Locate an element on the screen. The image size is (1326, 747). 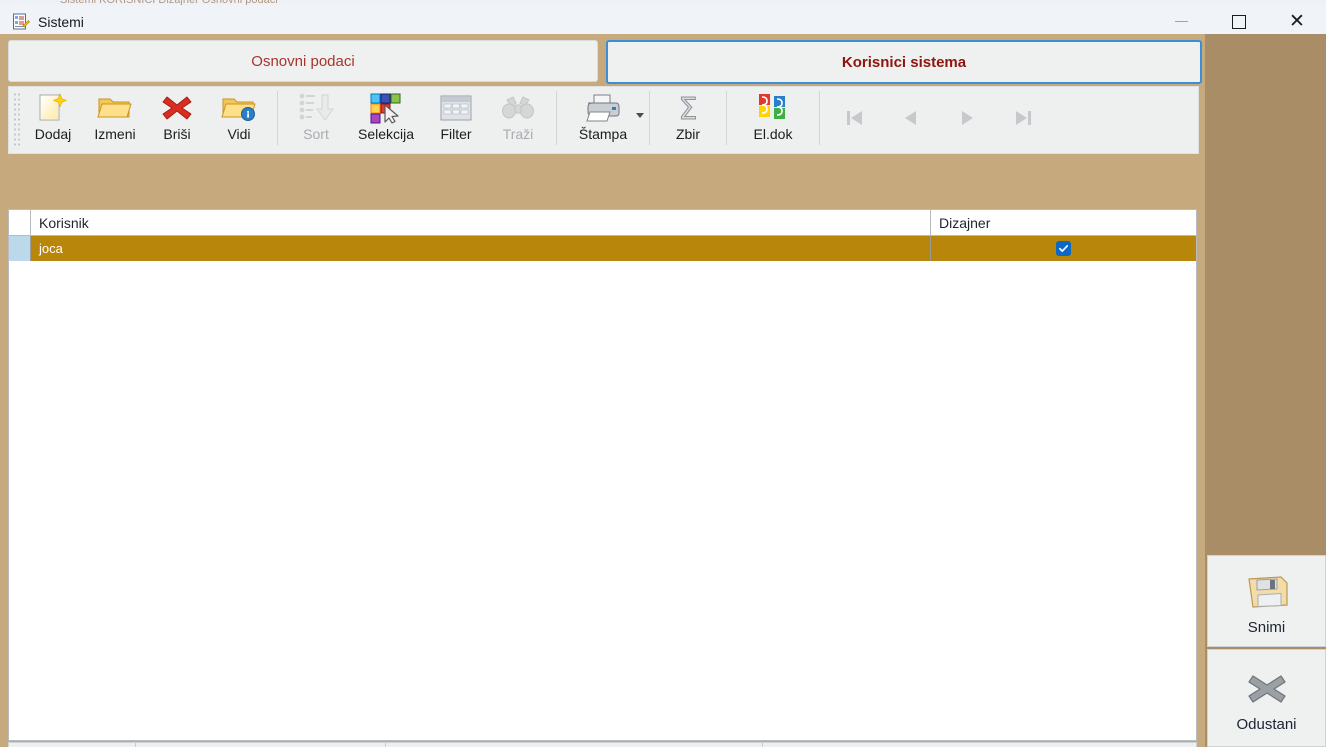
new-document-star-icon is located at coordinates (53, 108).